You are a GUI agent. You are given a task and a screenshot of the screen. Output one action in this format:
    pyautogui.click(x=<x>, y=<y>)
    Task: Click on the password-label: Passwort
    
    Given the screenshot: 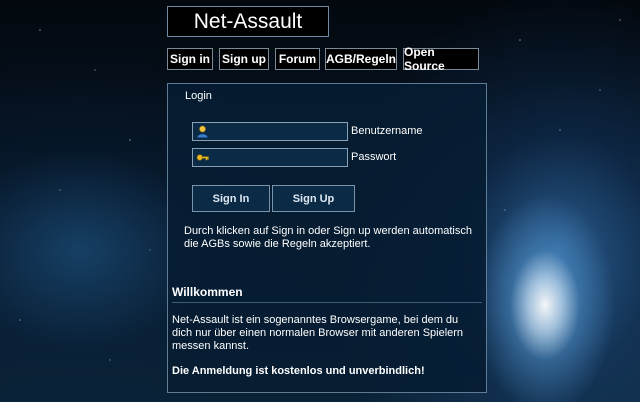 What is the action you would take?
    pyautogui.click(x=374, y=157)
    